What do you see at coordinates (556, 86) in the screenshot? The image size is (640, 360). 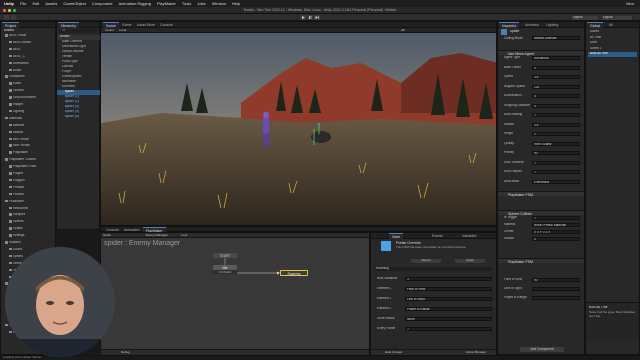 I see `field-value: 120` at bounding box center [556, 86].